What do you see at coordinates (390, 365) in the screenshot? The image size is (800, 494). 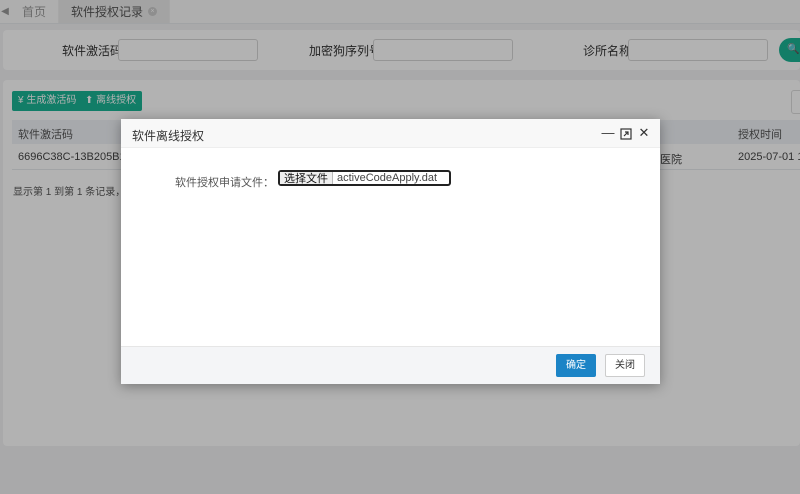 I see `dialog-footer: 确定 关闭` at bounding box center [390, 365].